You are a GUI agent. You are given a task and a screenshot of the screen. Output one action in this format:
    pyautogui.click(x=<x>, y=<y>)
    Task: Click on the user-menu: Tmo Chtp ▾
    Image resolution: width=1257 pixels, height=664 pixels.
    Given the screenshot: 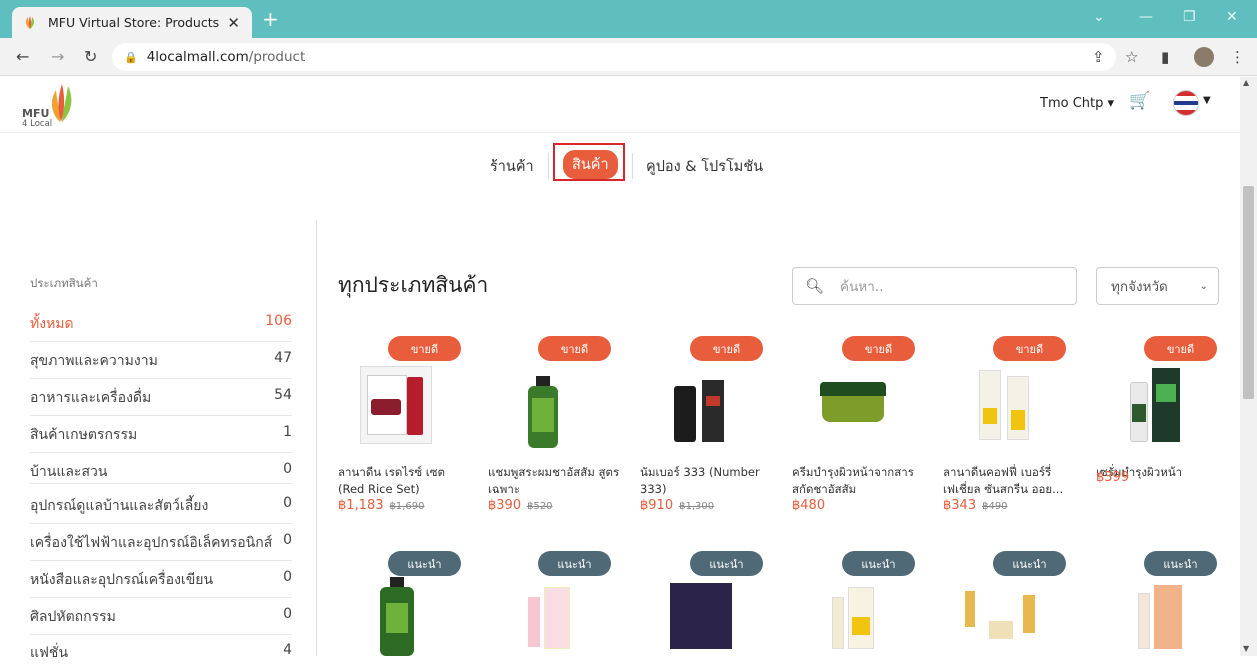 What is the action you would take?
    pyautogui.click(x=1077, y=103)
    